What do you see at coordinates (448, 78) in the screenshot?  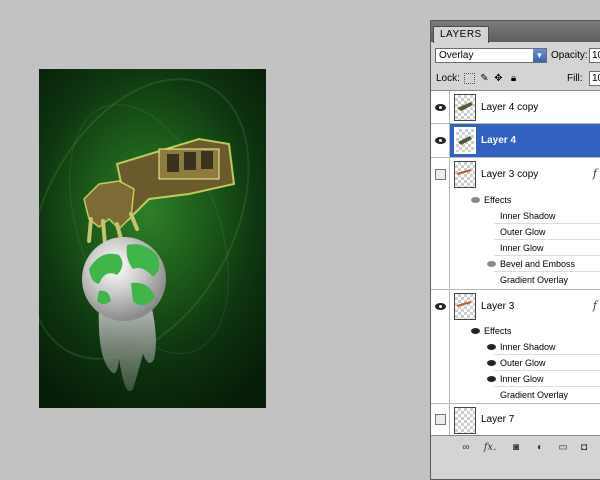 I see `lock-label: Lock:` at bounding box center [448, 78].